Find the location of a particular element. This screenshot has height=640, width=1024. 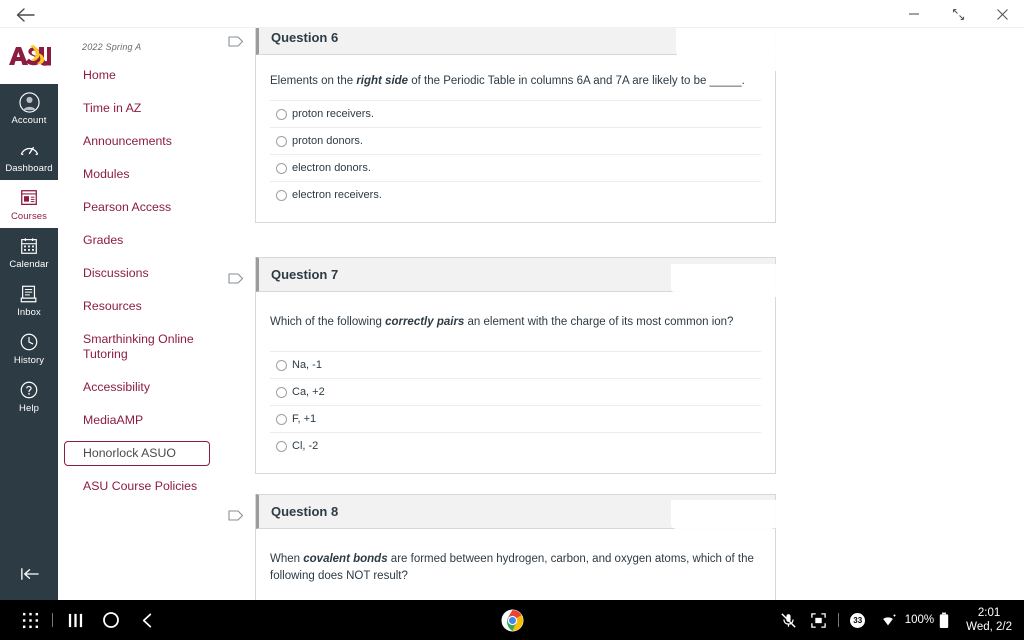

answer-option: proton receivers. is located at coordinates (515, 114).